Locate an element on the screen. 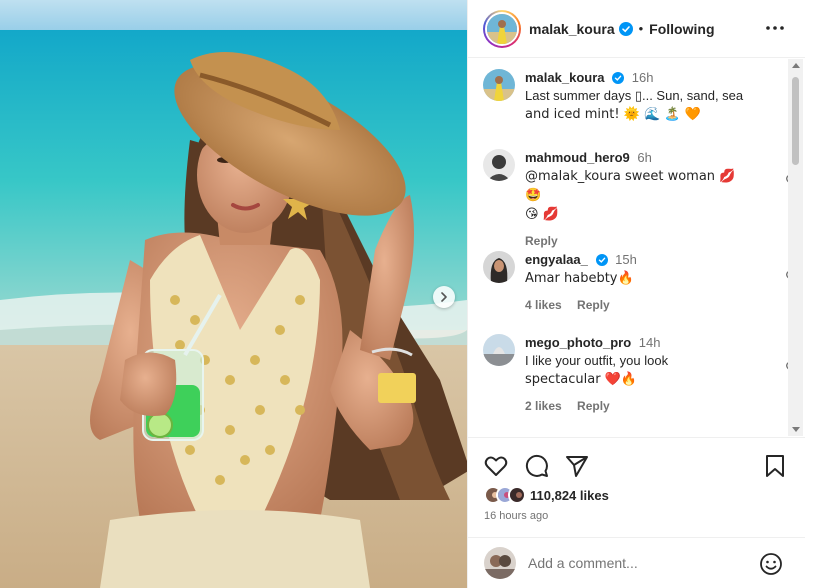  comment-likes: 2 likes is located at coordinates (543, 406).